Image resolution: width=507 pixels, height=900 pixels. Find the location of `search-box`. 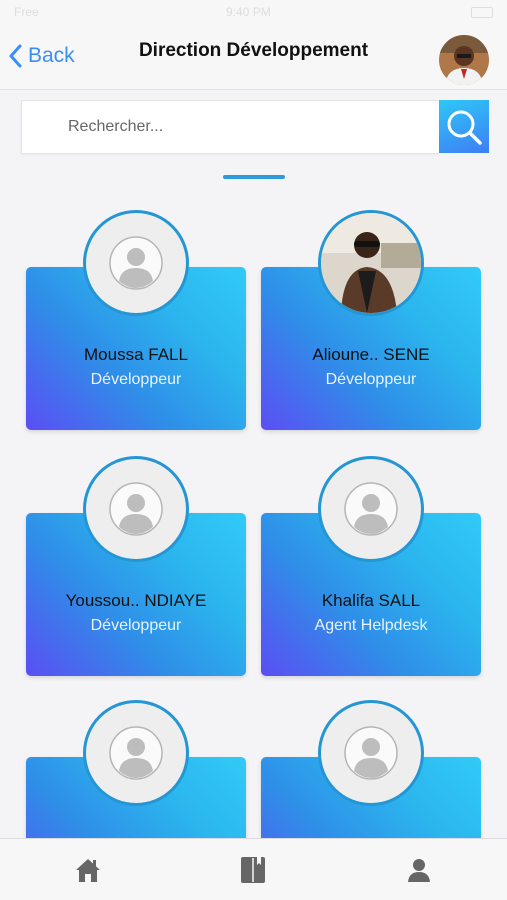

search-box is located at coordinates (230, 127).